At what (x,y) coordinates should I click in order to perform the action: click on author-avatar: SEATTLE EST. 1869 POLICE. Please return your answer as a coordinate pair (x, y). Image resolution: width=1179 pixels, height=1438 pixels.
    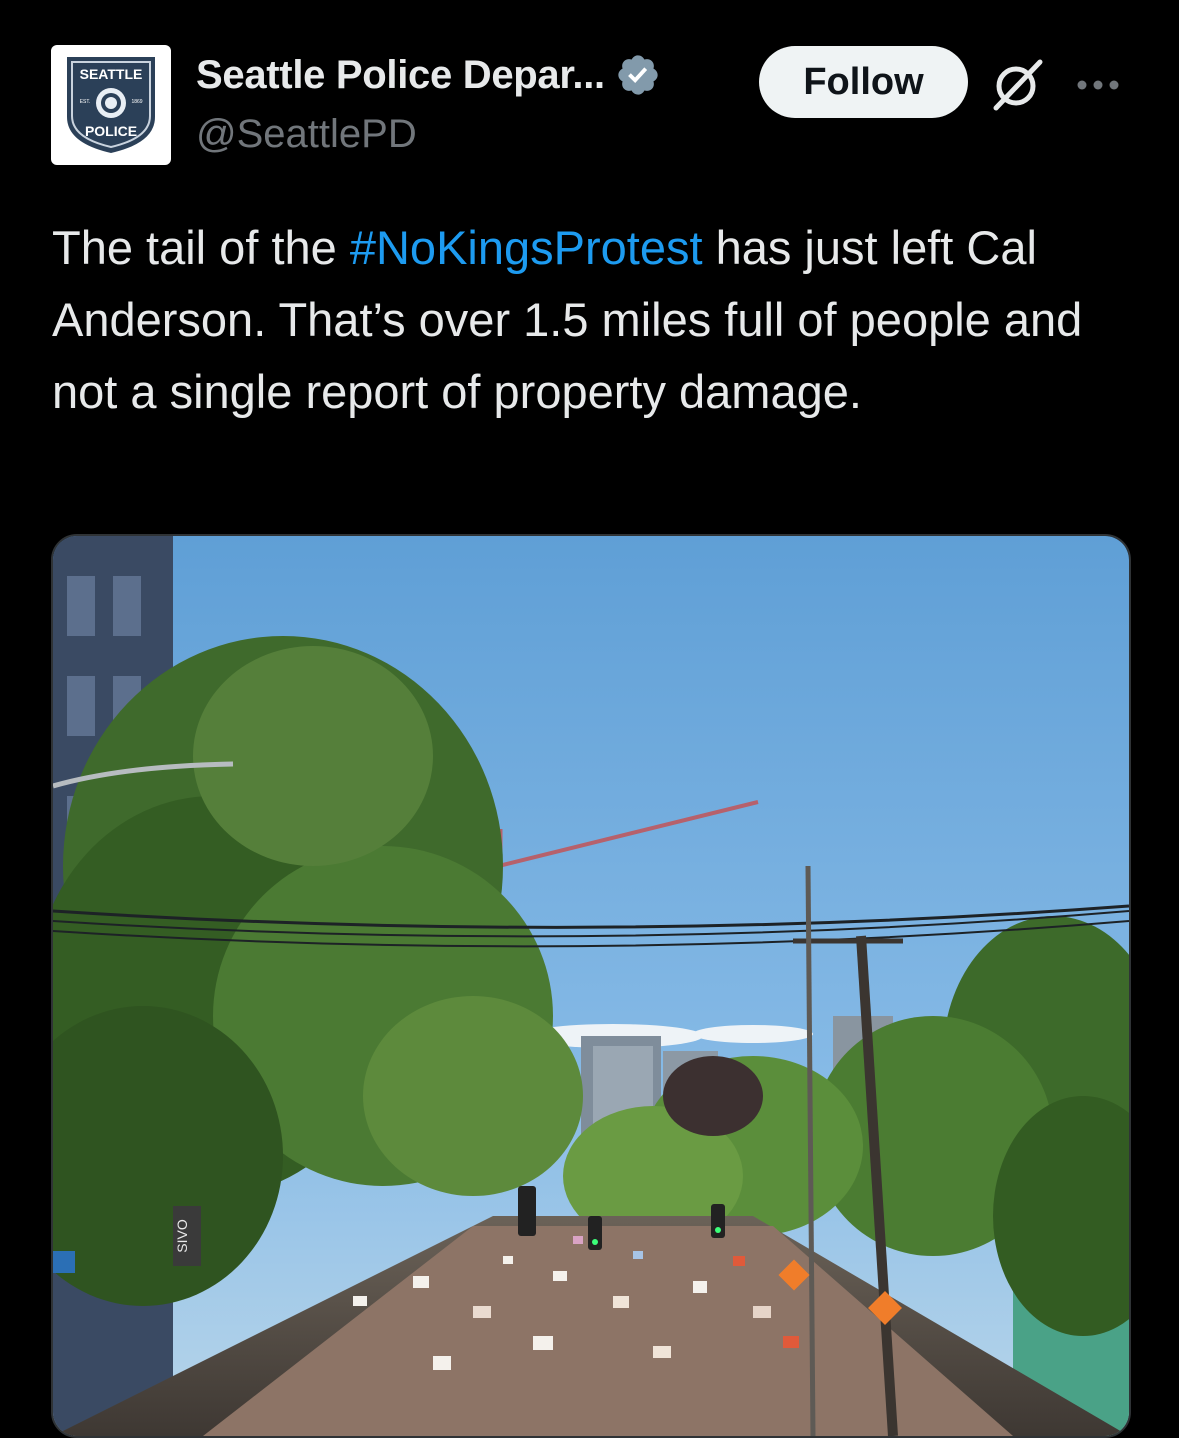
    Looking at the image, I should click on (111, 105).